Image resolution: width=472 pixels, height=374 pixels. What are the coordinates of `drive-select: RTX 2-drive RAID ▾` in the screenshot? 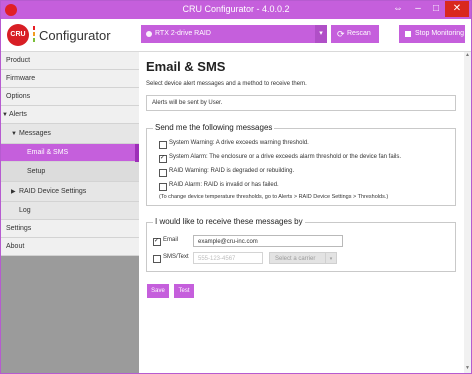 It's located at (234, 34).